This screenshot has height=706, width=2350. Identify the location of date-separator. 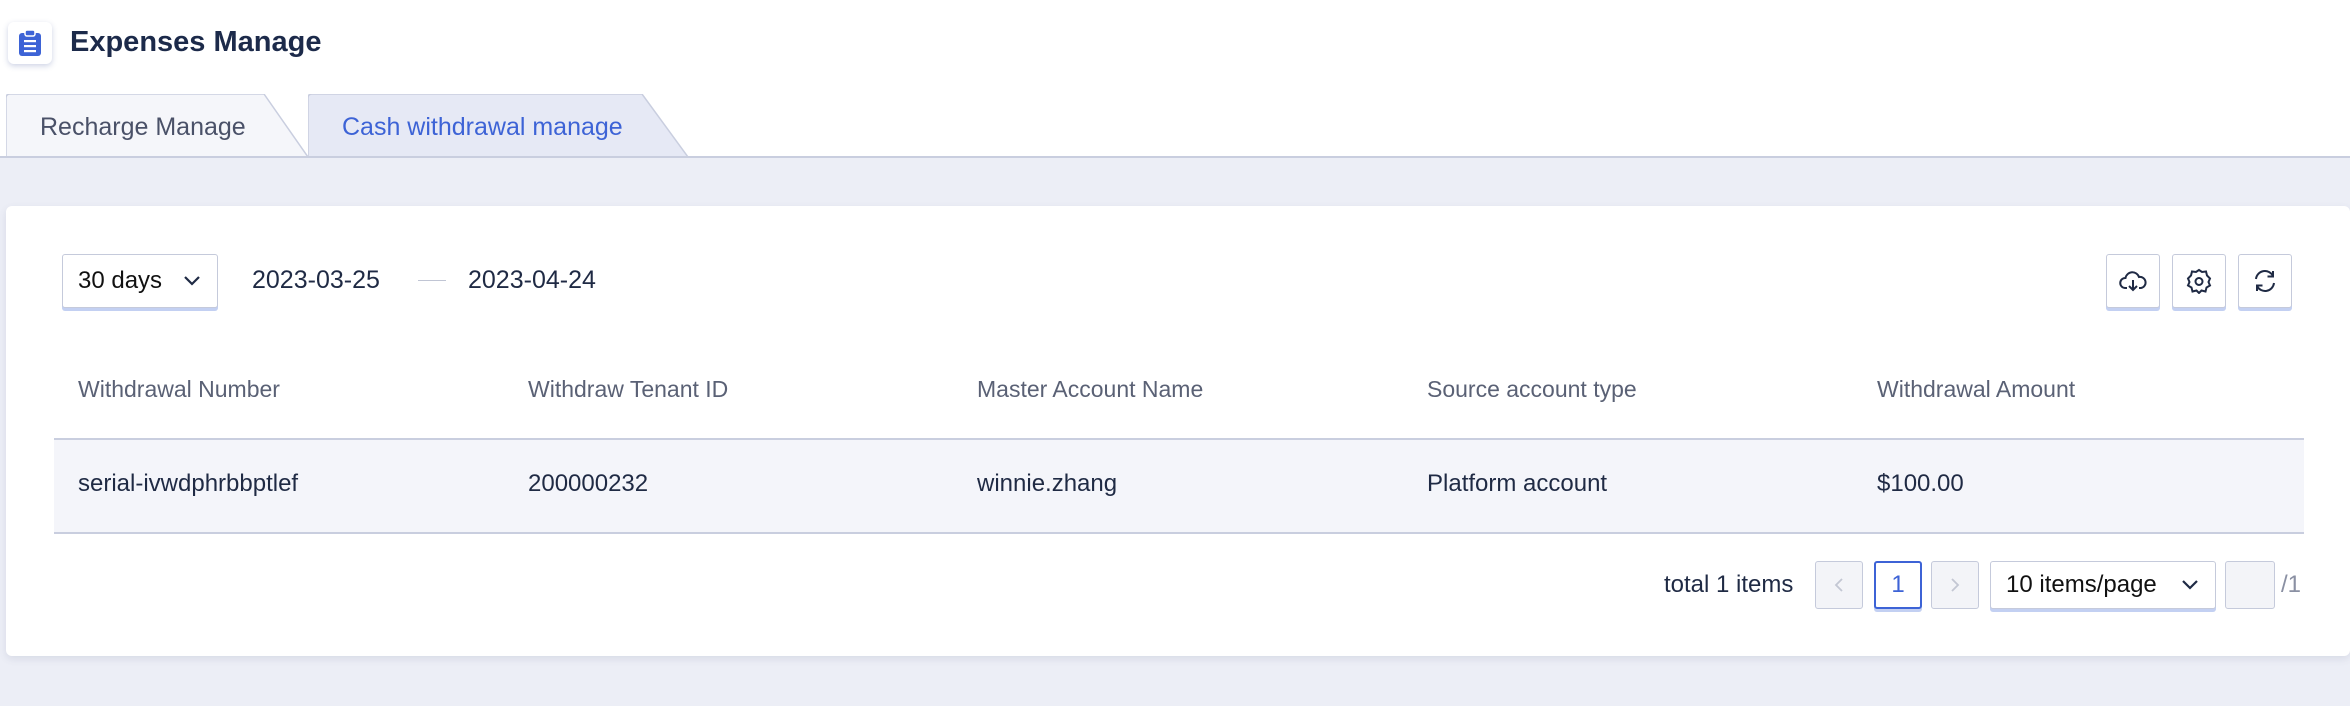
(432, 280).